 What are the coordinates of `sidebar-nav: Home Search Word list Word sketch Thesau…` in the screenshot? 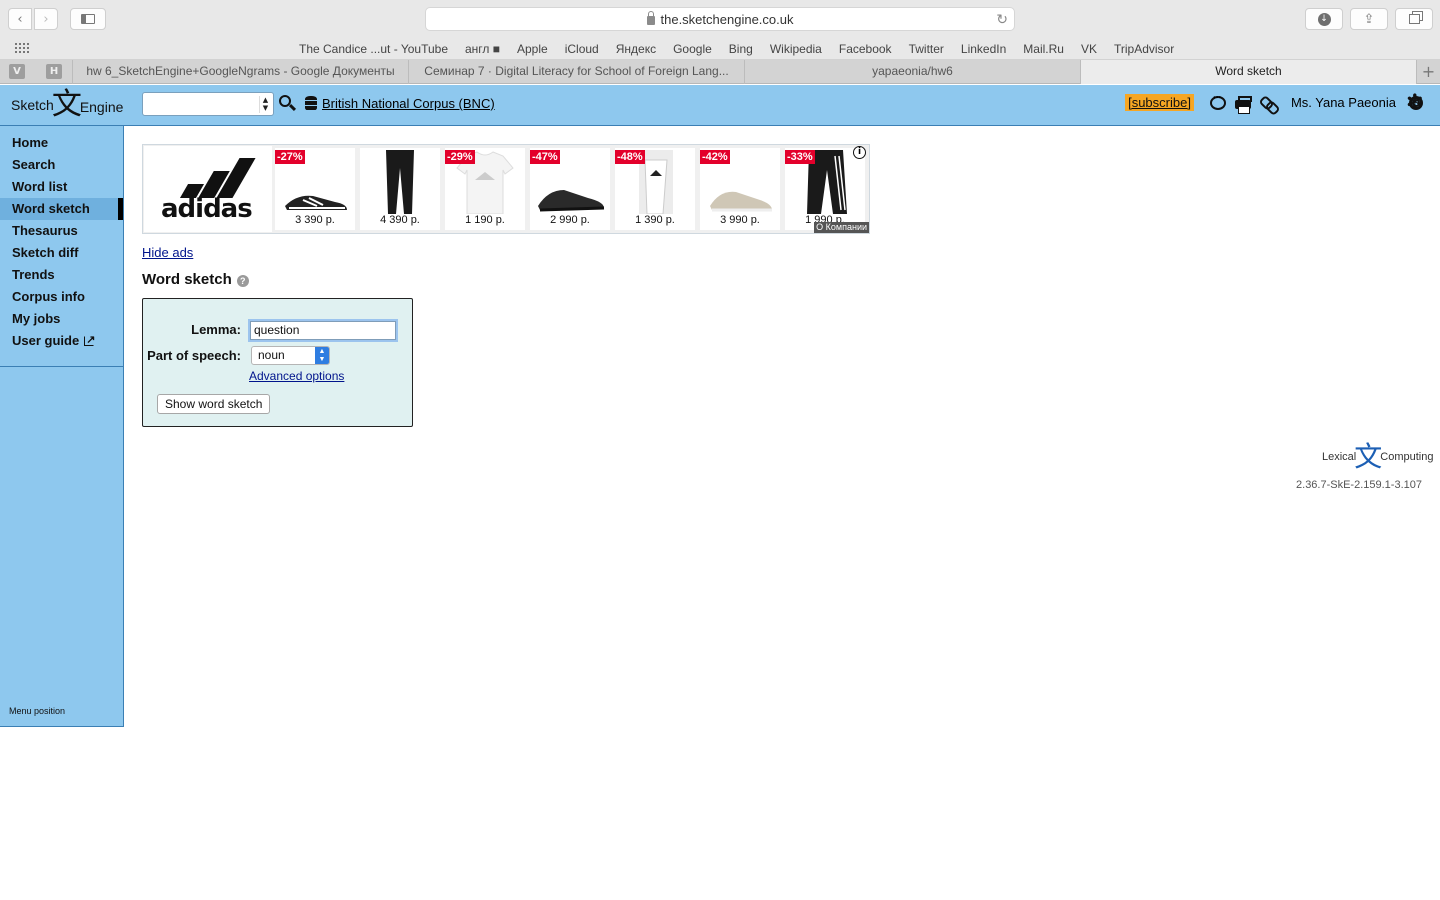 It's located at (61, 249).